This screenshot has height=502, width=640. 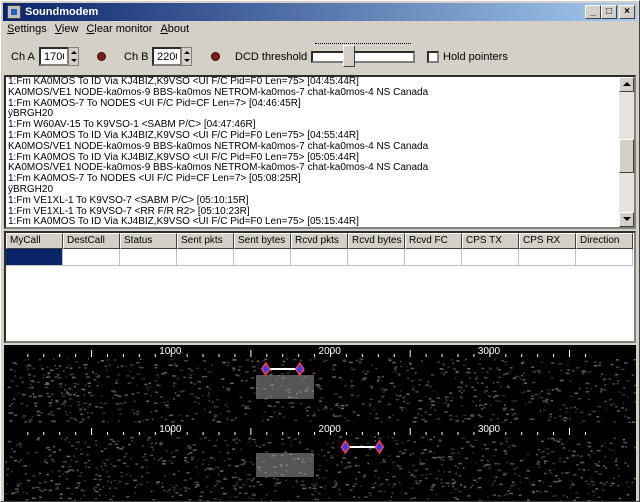 I want to click on hold-pointers-checkbox, so click(x=433, y=57).